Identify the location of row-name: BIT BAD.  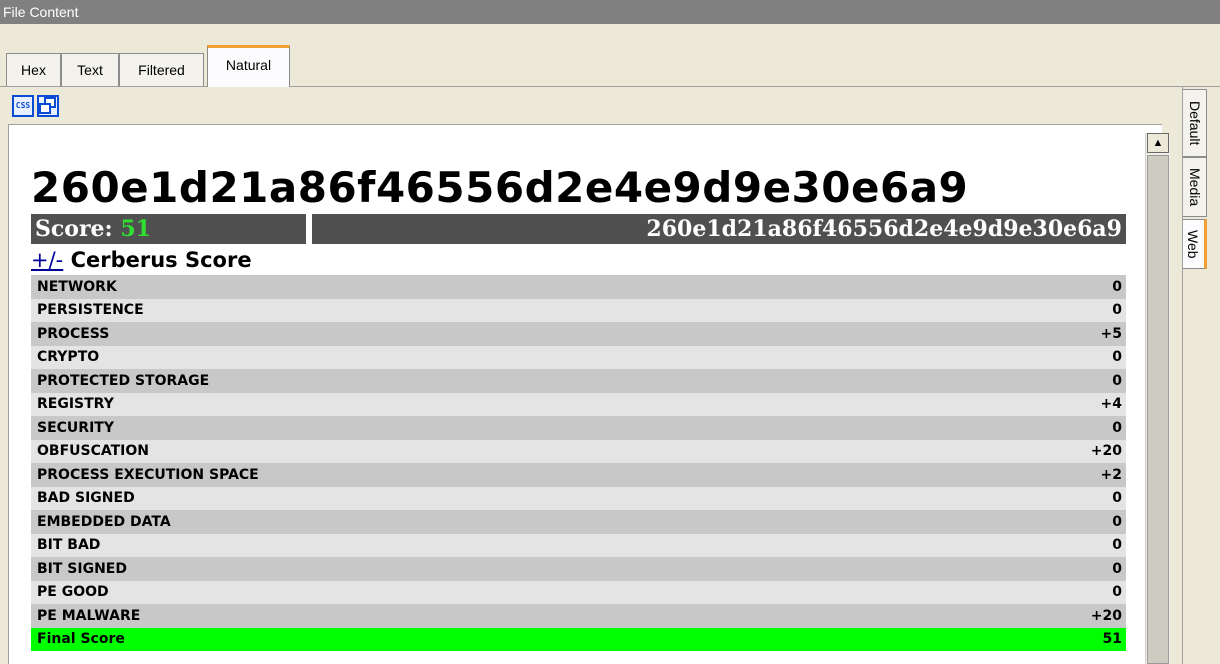
(69, 545).